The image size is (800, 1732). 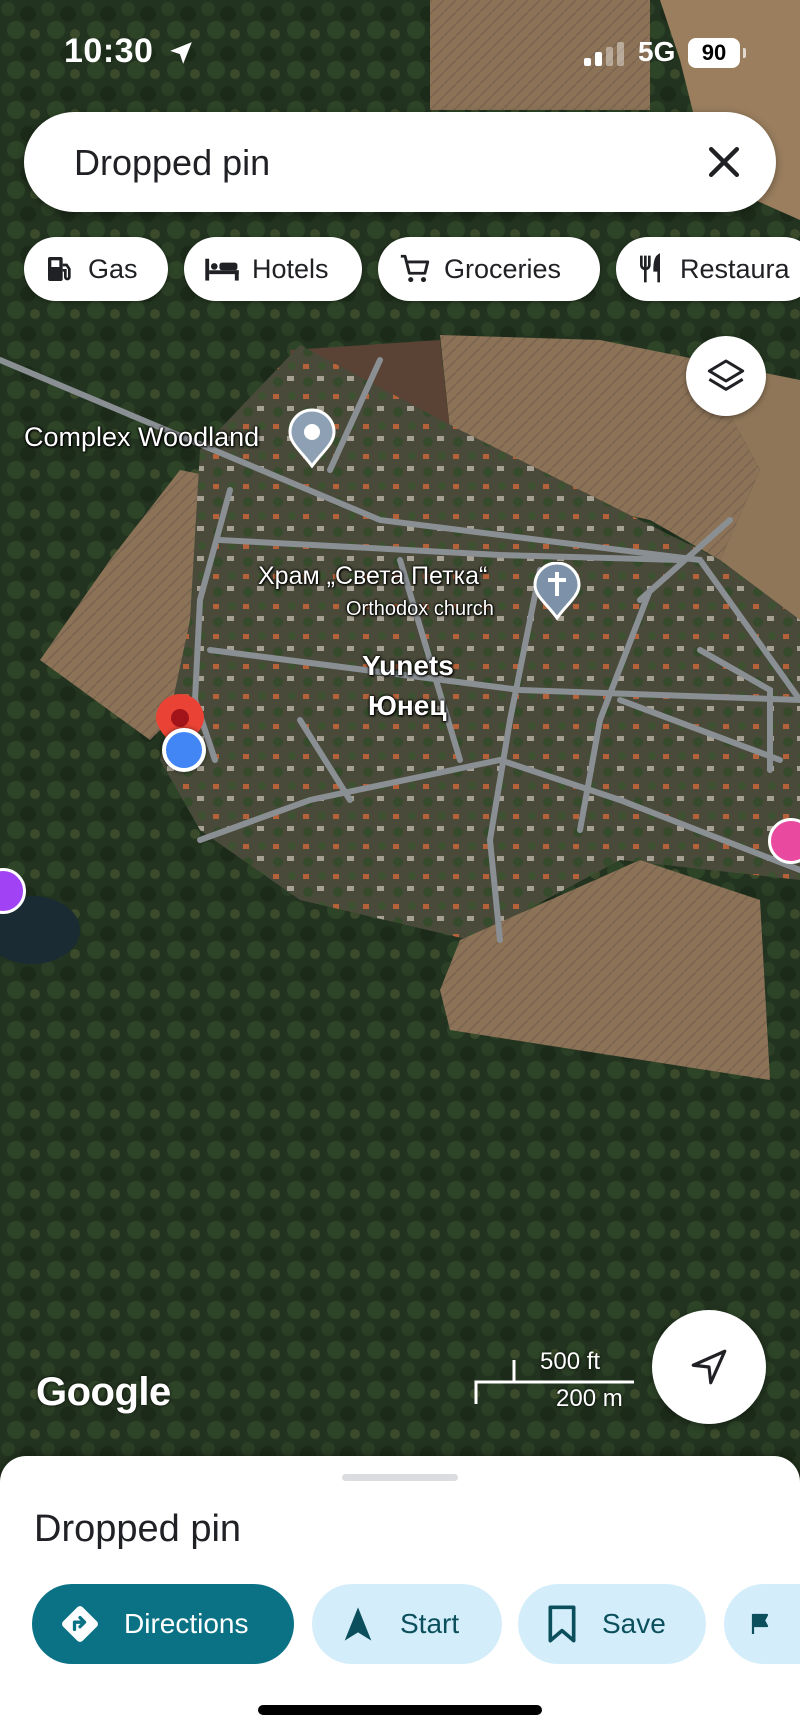 I want to click on scale-meters: 200 m, so click(x=589, y=1398).